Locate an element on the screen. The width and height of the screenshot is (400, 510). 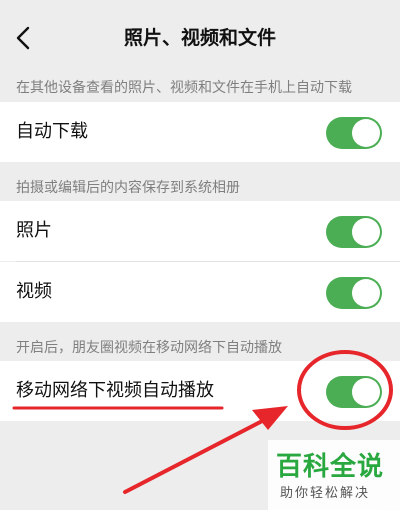
arrow-head-icon is located at coordinates (270, 418).